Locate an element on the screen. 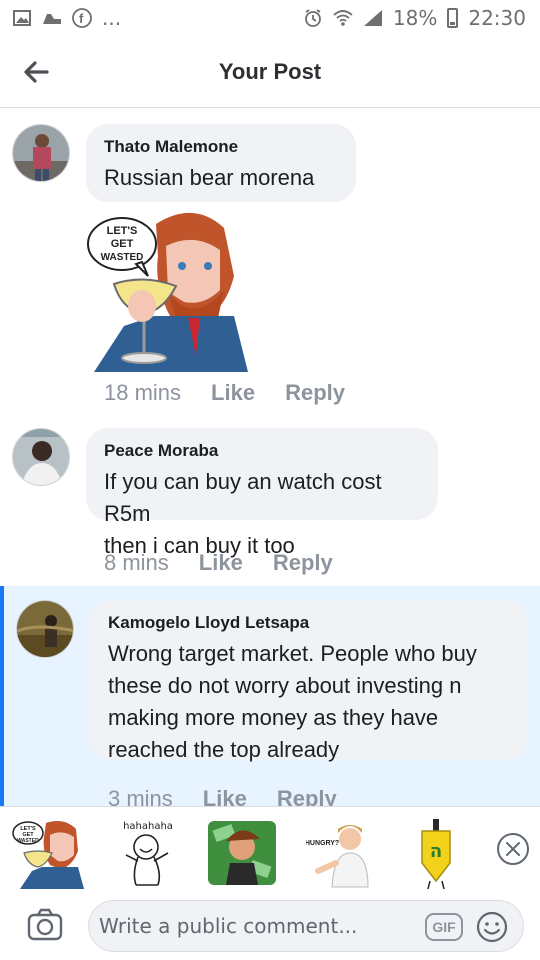 The width and height of the screenshot is (540, 960). back-button is located at coordinates (36, 72).